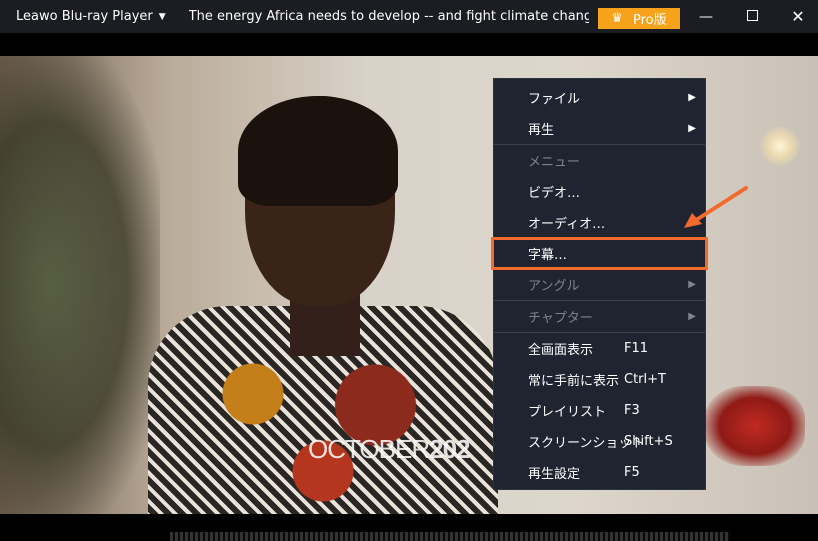 This screenshot has width=818, height=541. I want to click on pro-label: Pro版, so click(650, 20).